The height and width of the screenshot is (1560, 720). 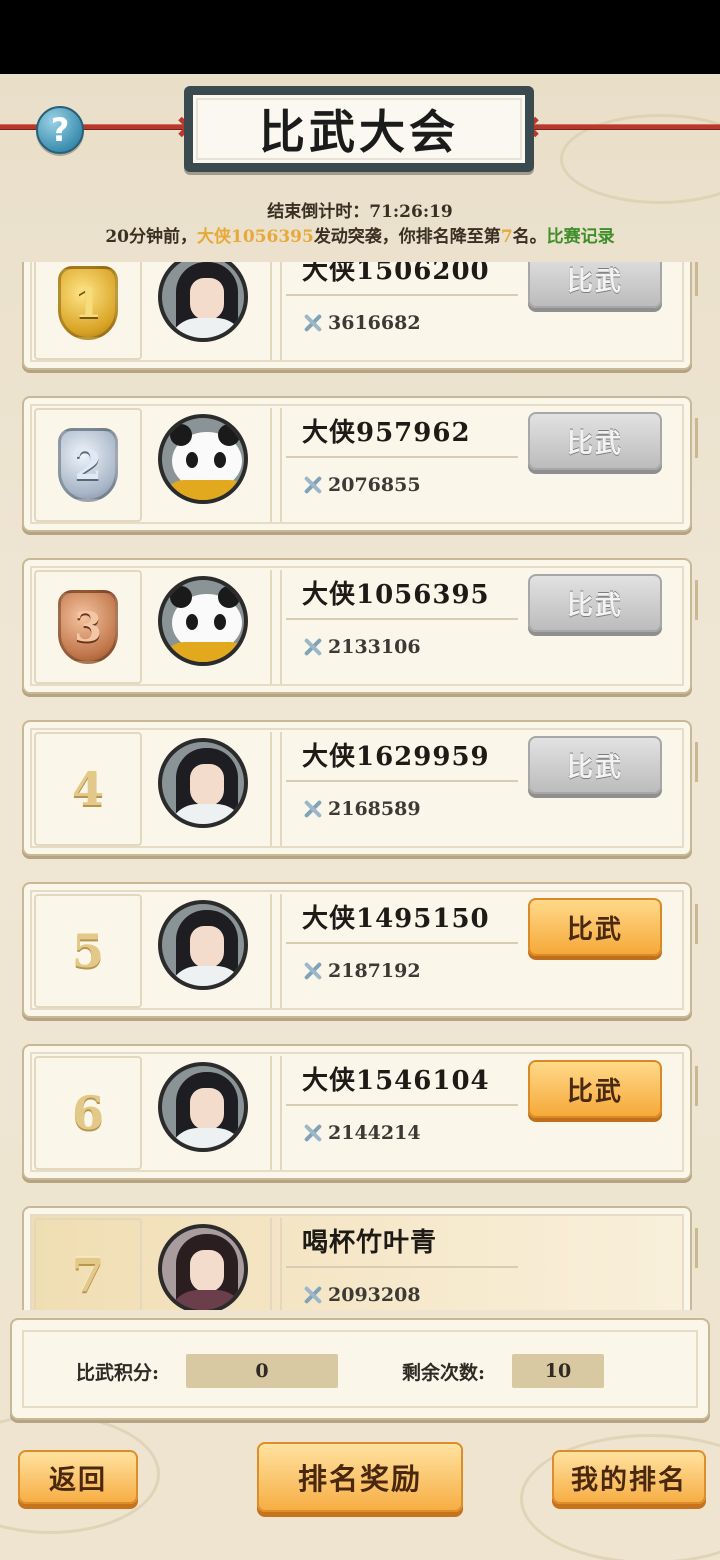 I want to click on rank-slot: 6, so click(x=88, y=1113).